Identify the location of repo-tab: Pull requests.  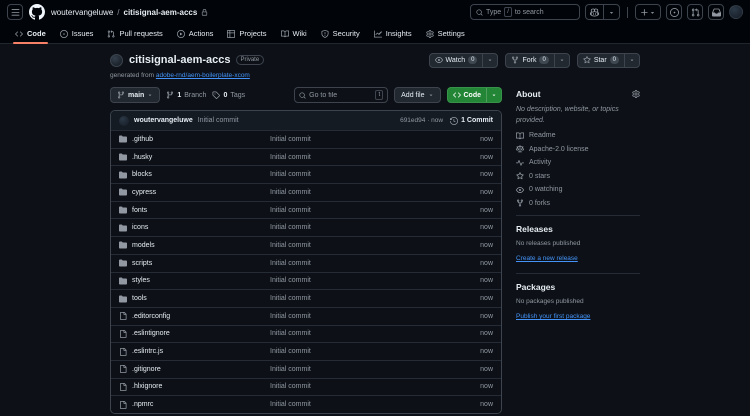
(134, 33).